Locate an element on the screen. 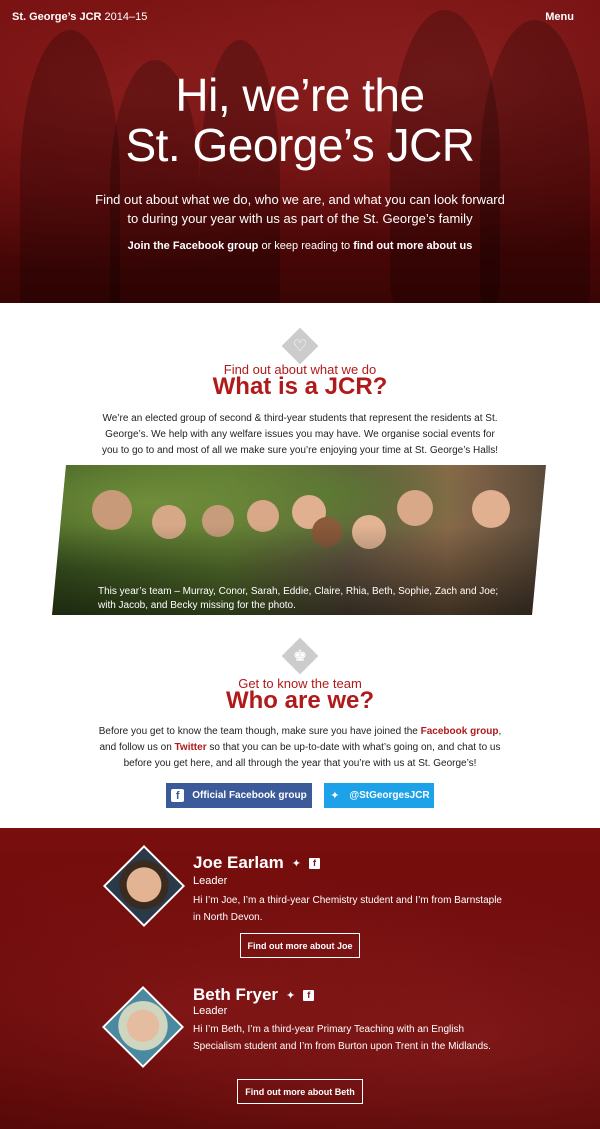 This screenshot has width=600, height=1129. twitter-link: Twitter is located at coordinates (191, 747).